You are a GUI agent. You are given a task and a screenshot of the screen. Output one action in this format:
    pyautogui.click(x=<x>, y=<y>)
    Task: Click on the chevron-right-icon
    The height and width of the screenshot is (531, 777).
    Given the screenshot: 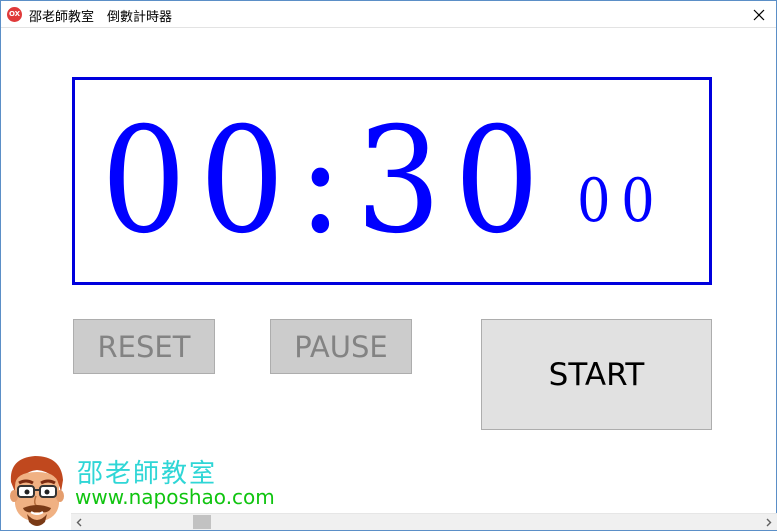 What is the action you would take?
    pyautogui.click(x=769, y=522)
    